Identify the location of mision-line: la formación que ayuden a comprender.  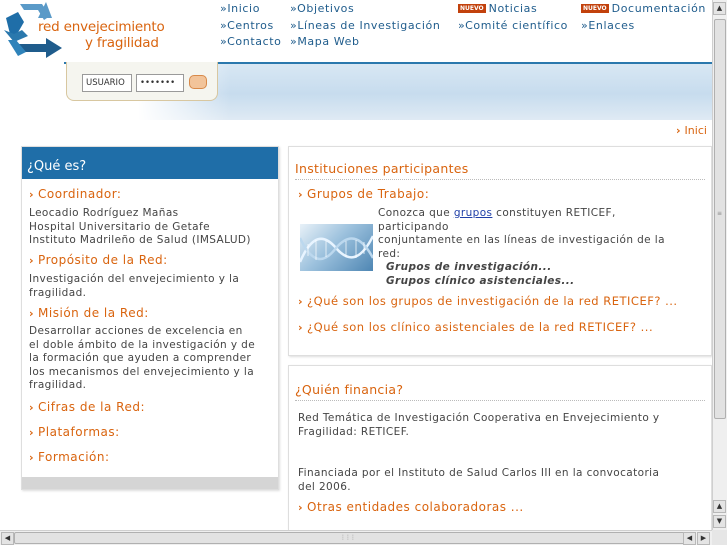
(140, 358).